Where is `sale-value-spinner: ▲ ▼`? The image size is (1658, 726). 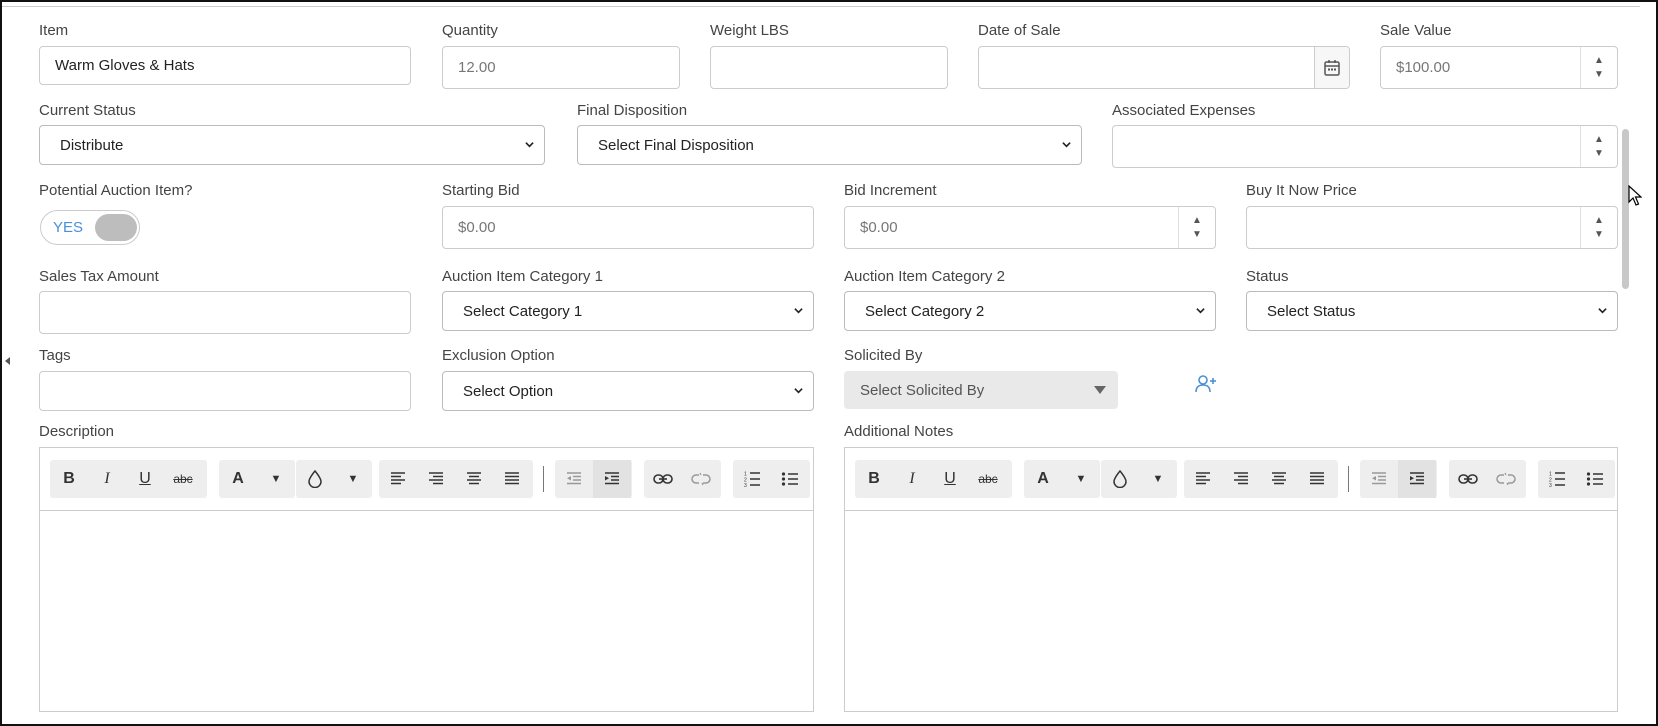
sale-value-spinner: ▲ ▼ is located at coordinates (1598, 67).